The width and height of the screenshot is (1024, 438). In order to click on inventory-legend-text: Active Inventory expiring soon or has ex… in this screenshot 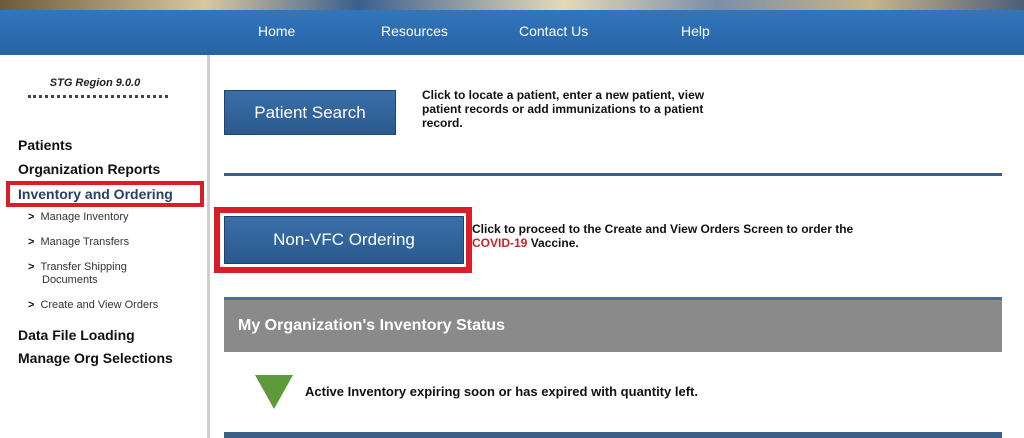, I will do `click(501, 391)`.